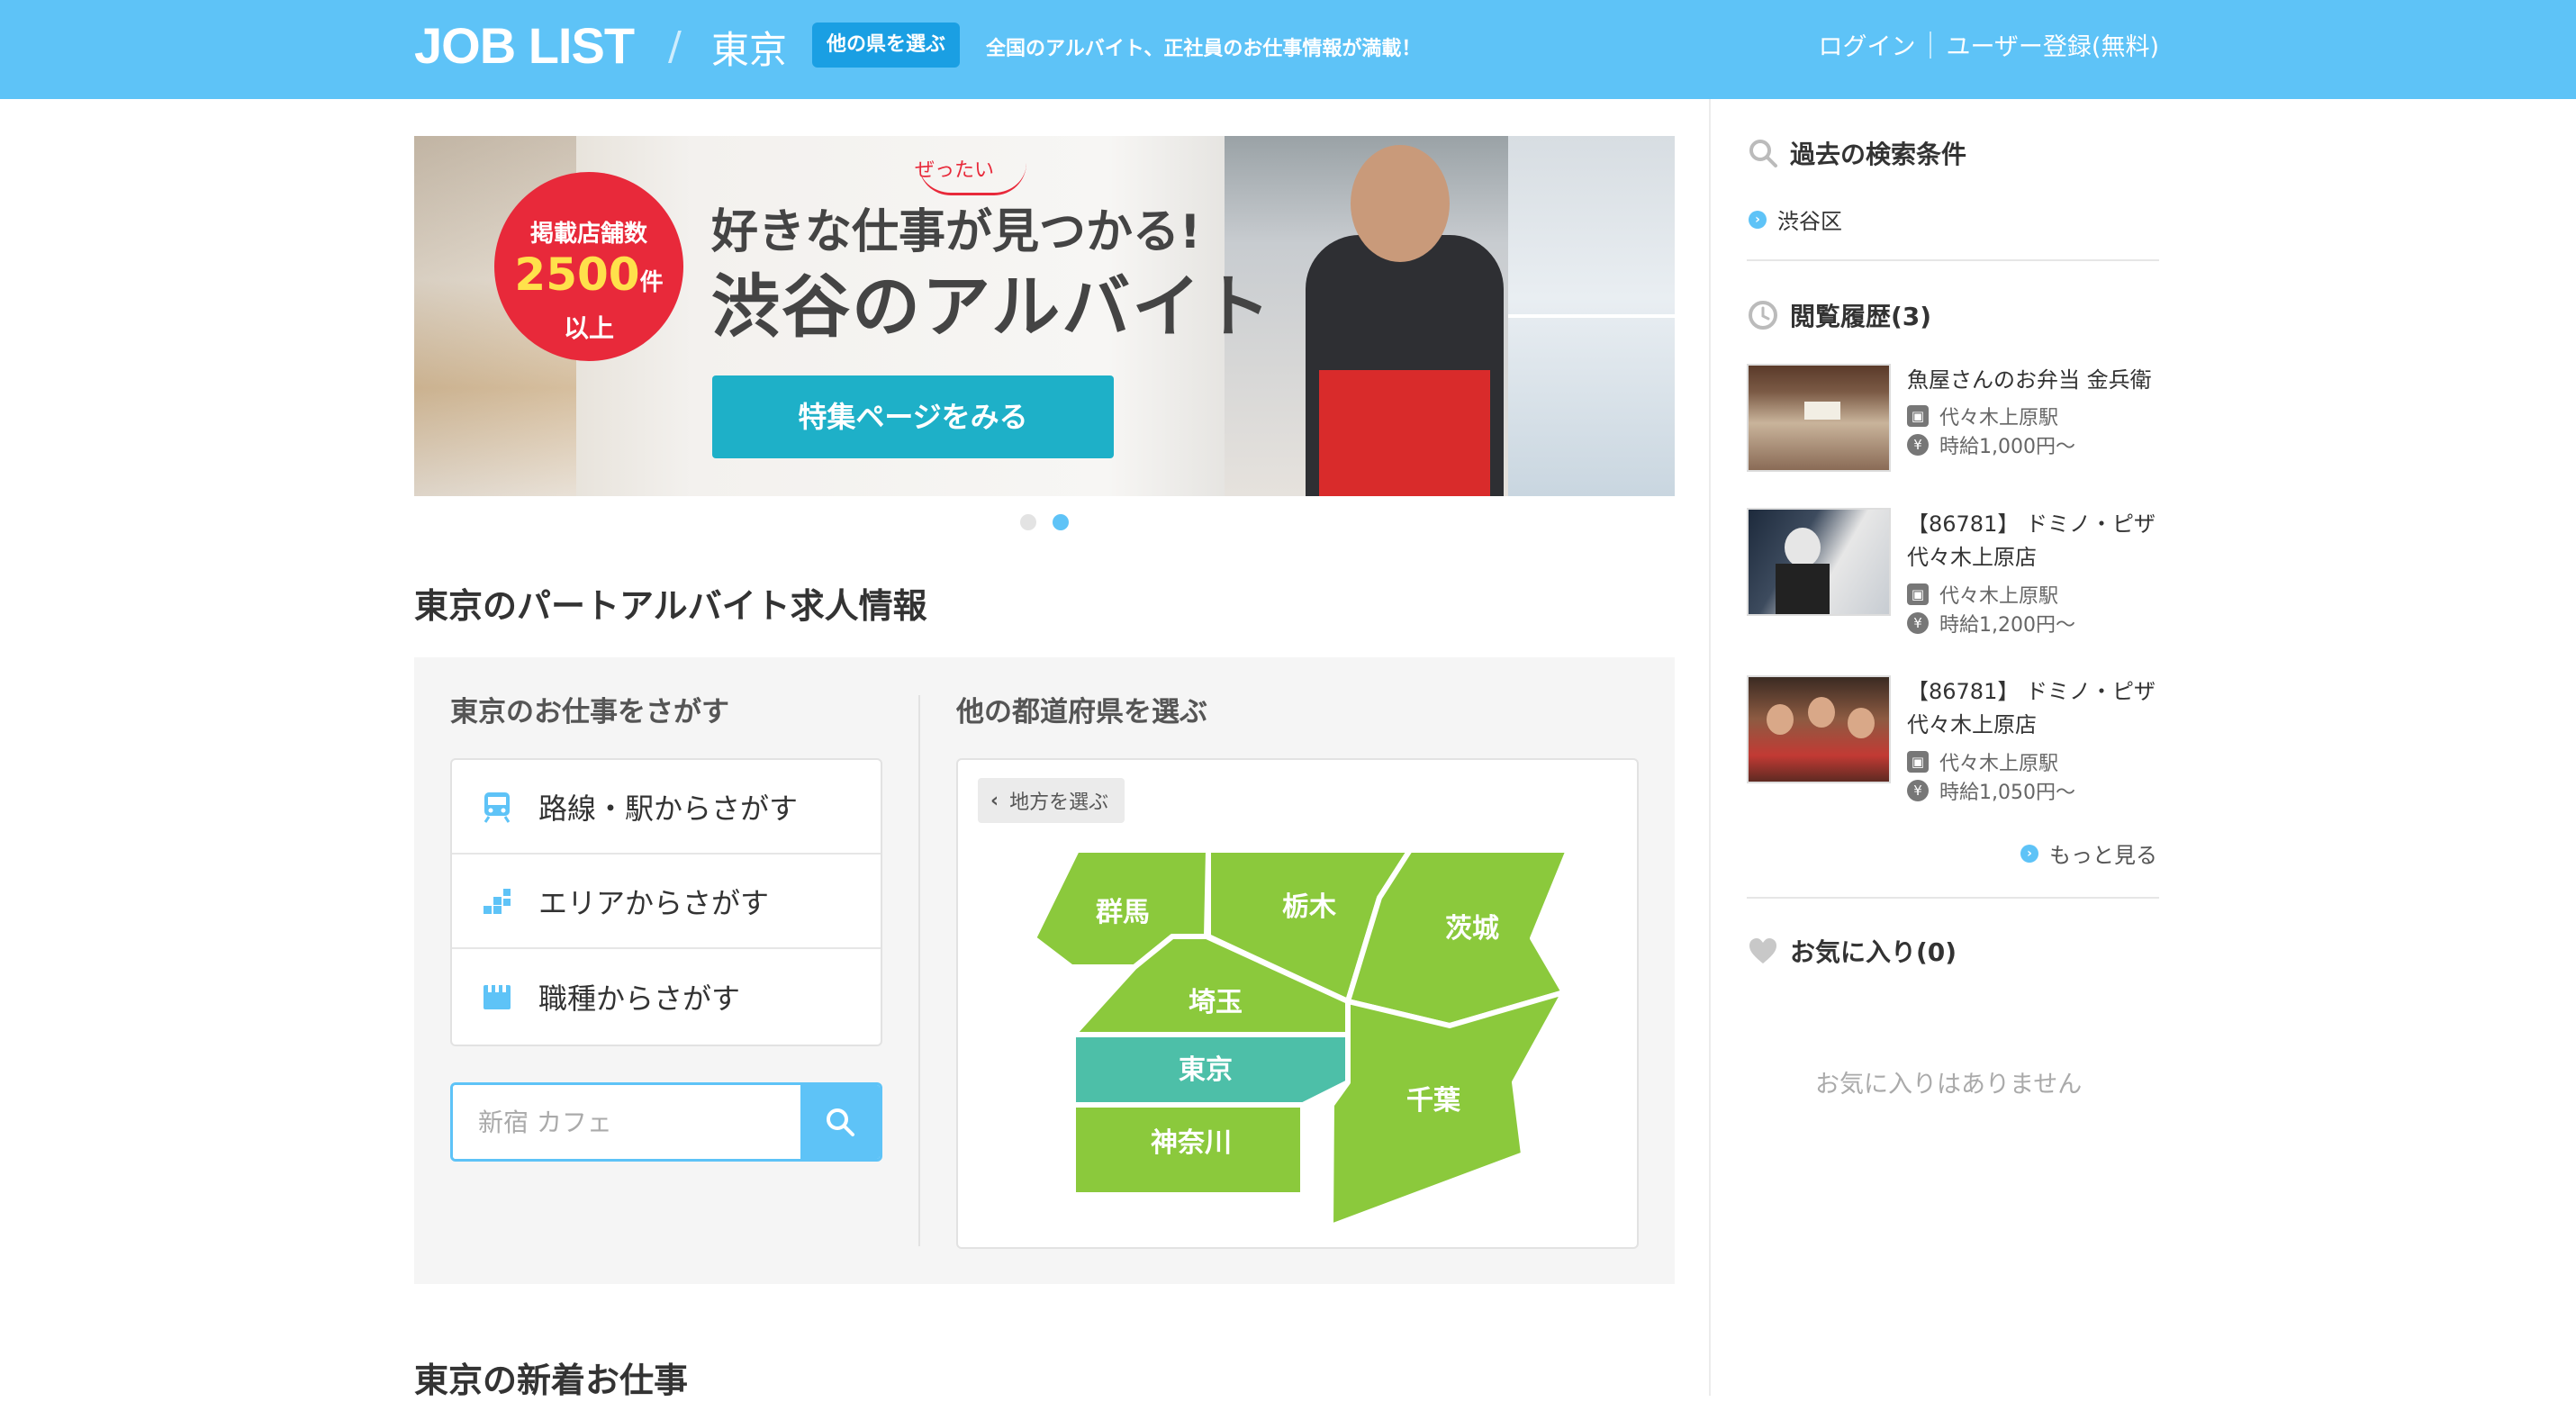 The width and height of the screenshot is (2576, 1402). What do you see at coordinates (1852, 951) in the screenshot?
I see `favorites-heading: お気に入り(0)` at bounding box center [1852, 951].